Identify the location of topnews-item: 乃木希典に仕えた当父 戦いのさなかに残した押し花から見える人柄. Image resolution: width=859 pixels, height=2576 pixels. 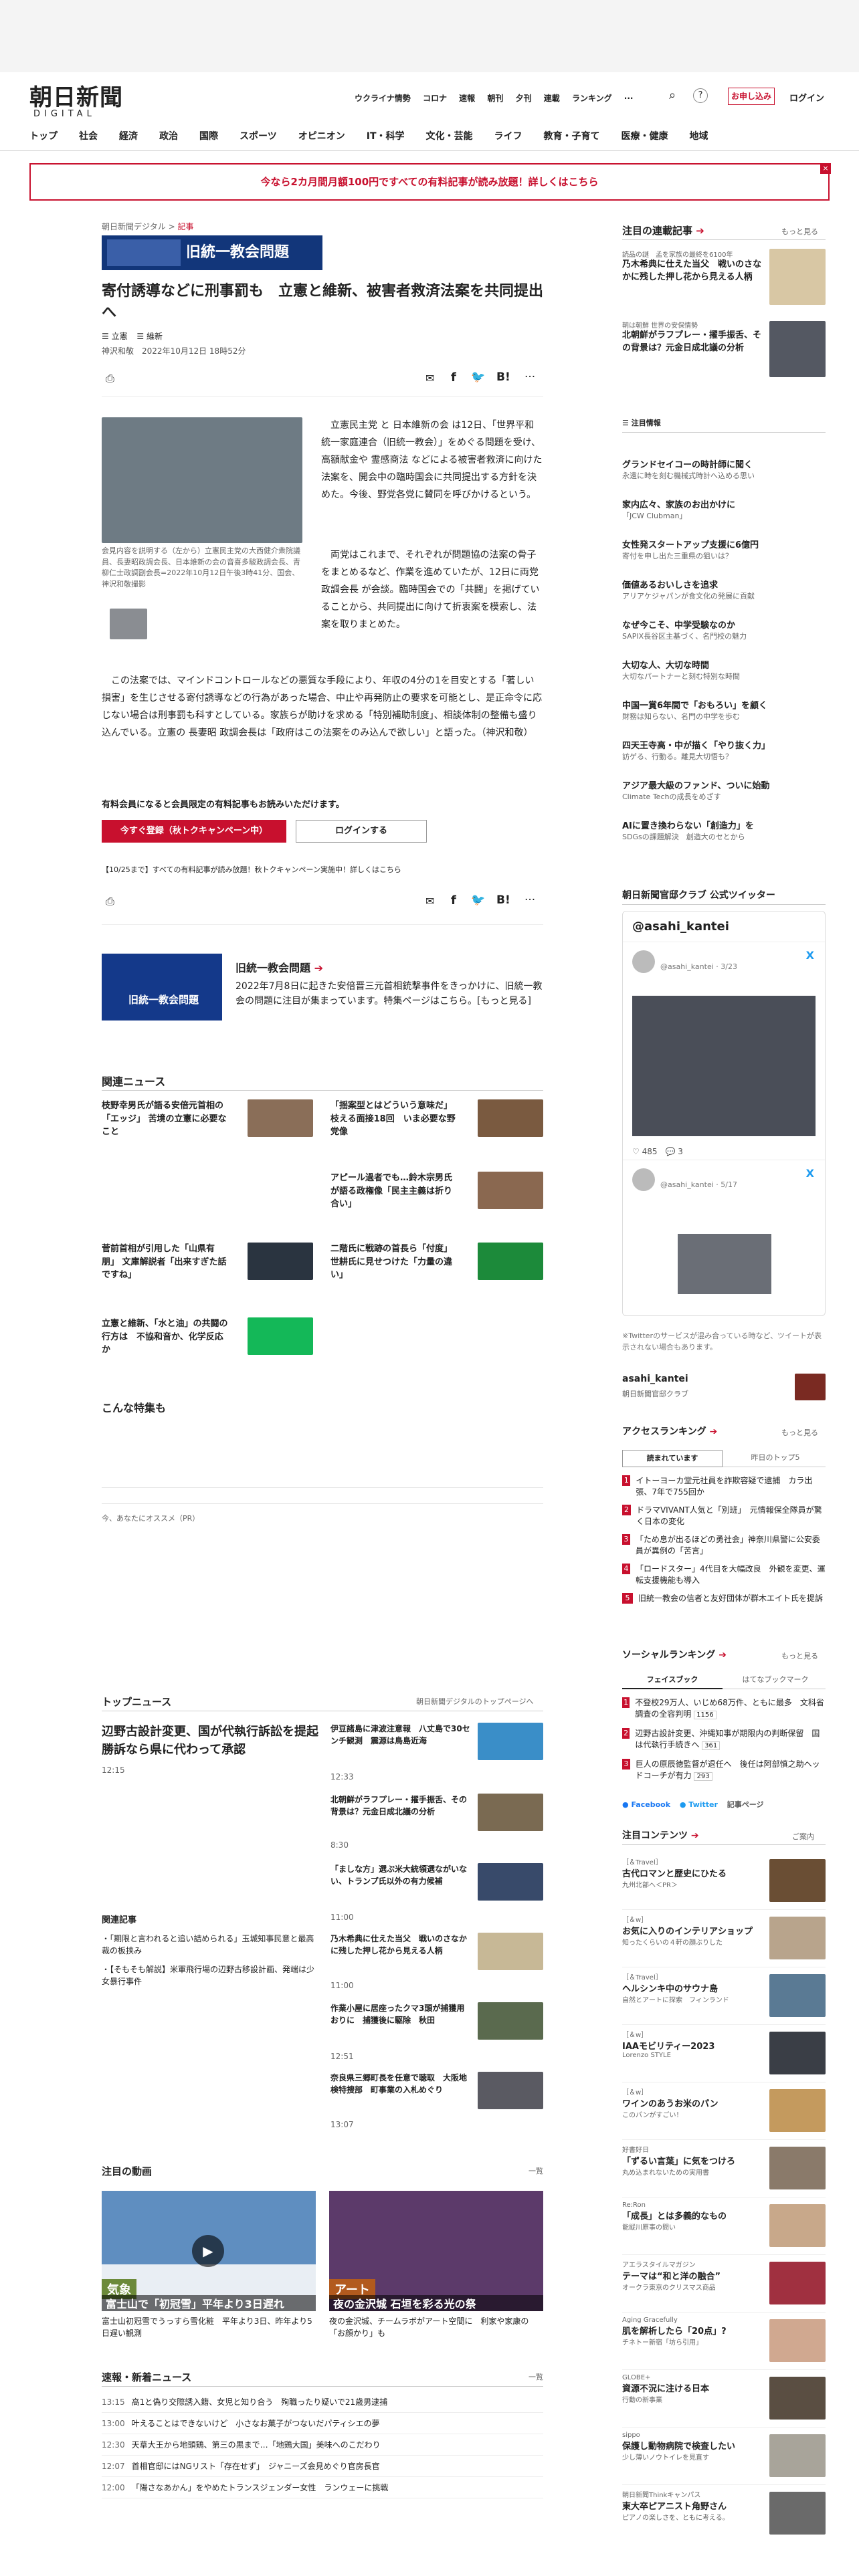
(400, 1945).